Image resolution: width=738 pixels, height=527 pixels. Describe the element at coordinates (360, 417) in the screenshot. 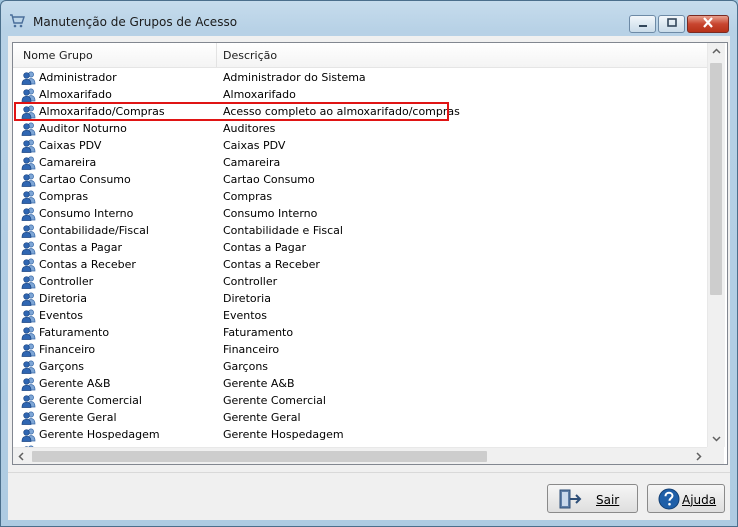

I see `table-row: Gerente Geral Gerente Geral` at that location.